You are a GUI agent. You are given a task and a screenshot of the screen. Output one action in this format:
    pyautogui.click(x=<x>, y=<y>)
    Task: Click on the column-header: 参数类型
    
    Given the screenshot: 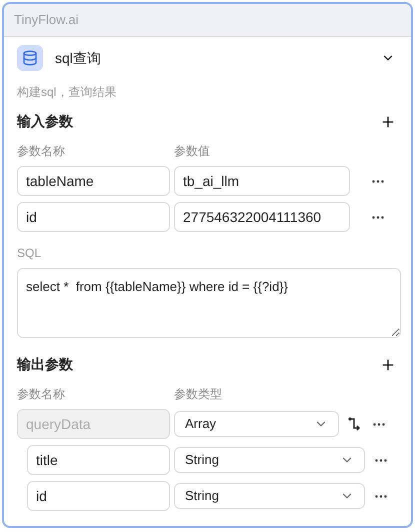 What is the action you would take?
    pyautogui.click(x=198, y=394)
    